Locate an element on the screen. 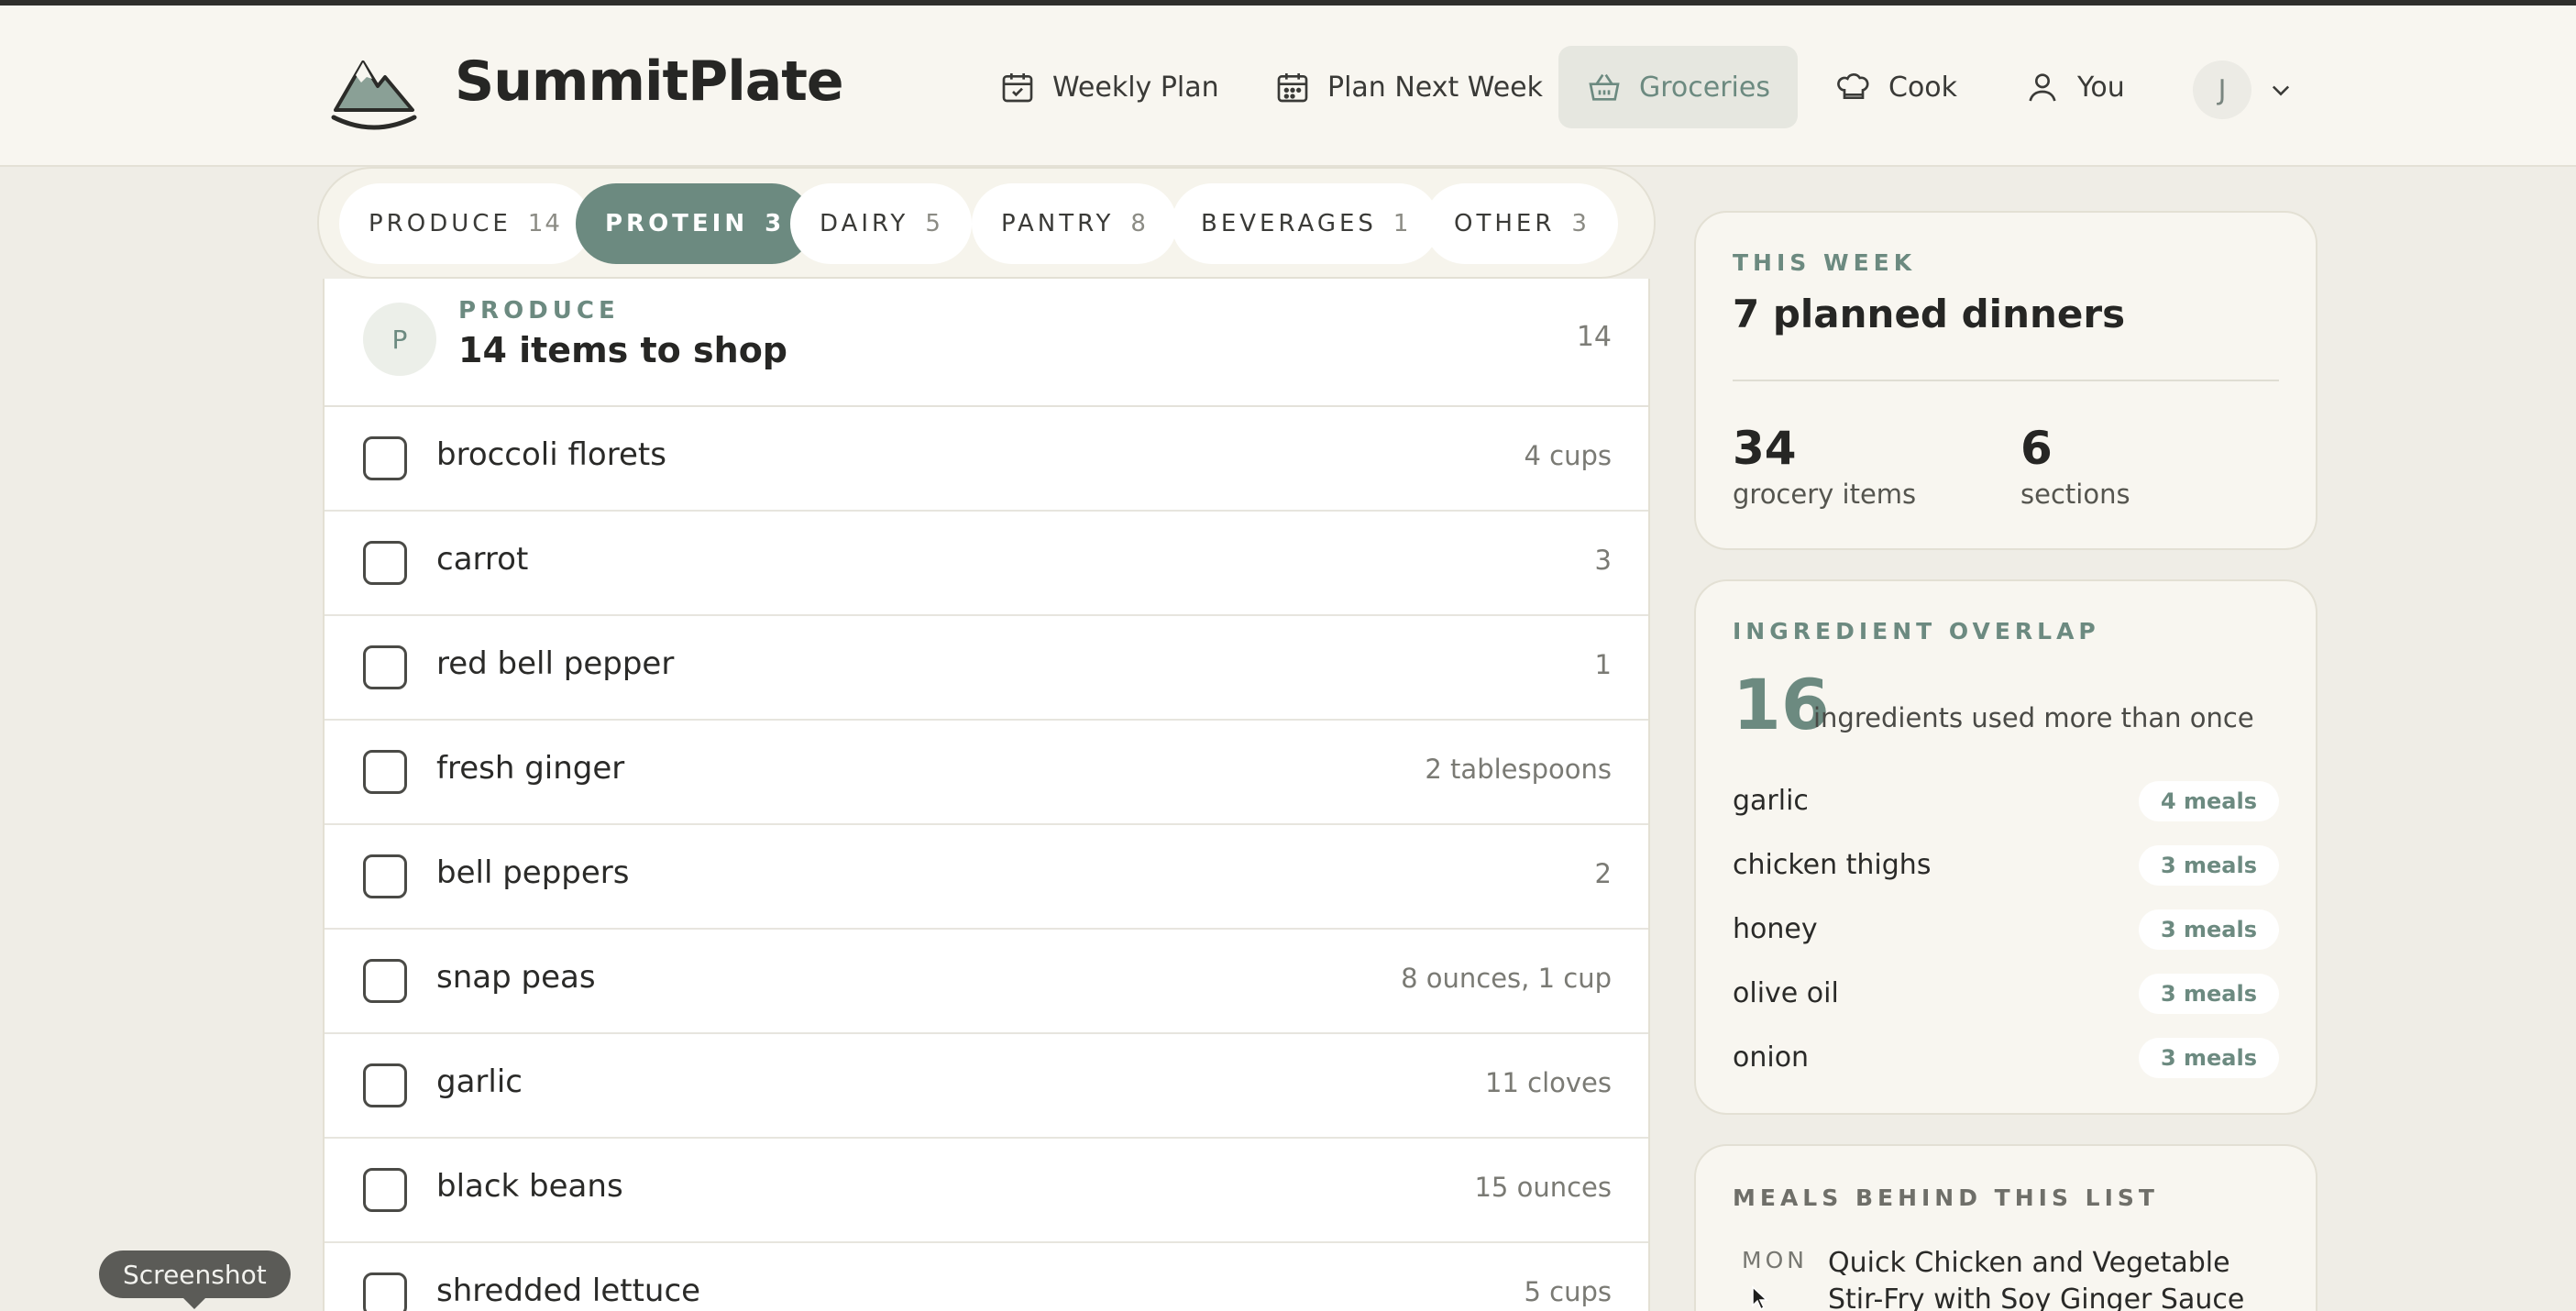  screenshot-tooltip: Screenshot is located at coordinates (195, 1280).